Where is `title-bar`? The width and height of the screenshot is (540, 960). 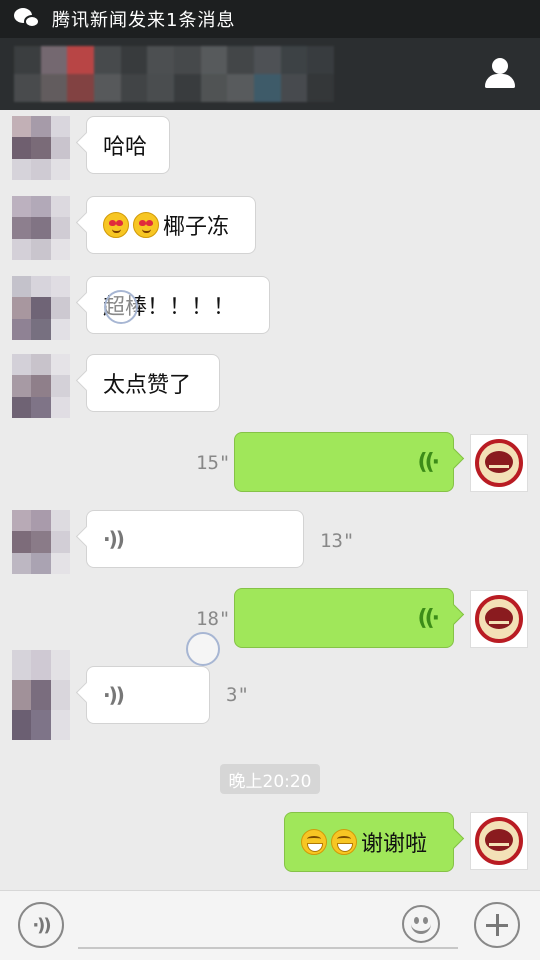
title-bar is located at coordinates (270, 74).